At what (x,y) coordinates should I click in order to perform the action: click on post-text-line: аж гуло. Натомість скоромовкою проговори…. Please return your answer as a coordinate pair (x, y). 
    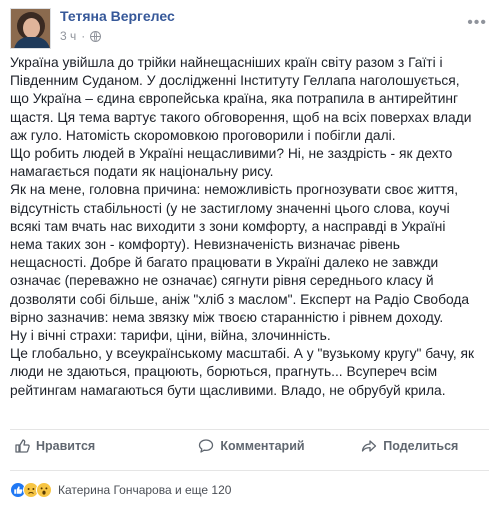
    Looking at the image, I should click on (203, 135).